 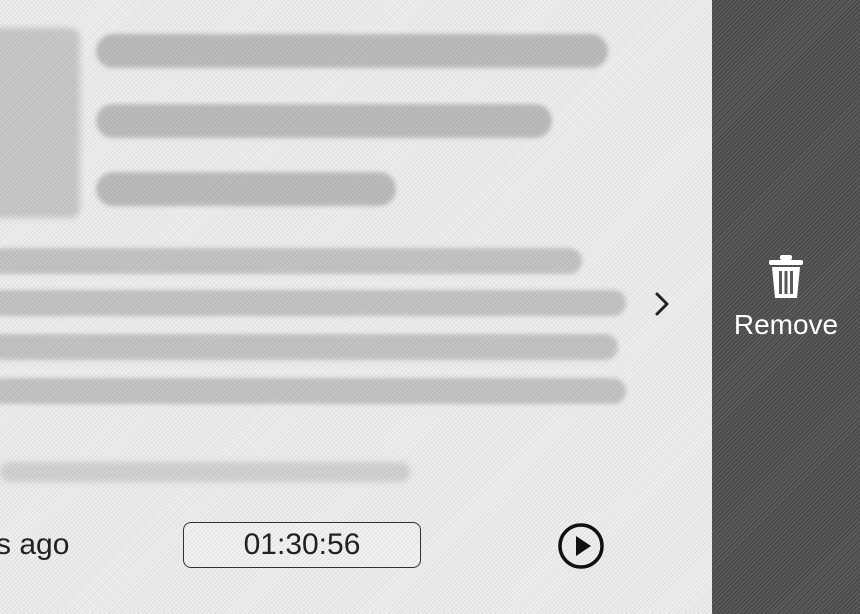 I want to click on published-time: s ago, so click(x=35, y=544).